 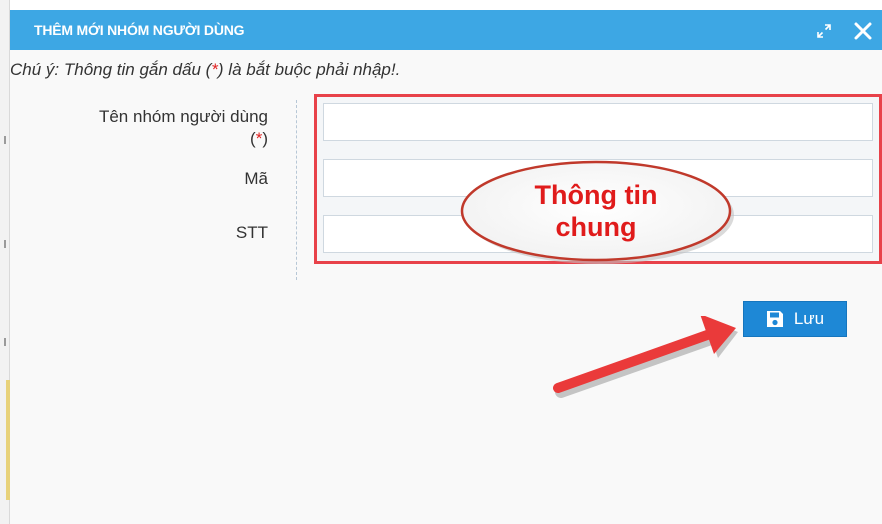 I want to click on background-window-edge, so click(x=5, y=262).